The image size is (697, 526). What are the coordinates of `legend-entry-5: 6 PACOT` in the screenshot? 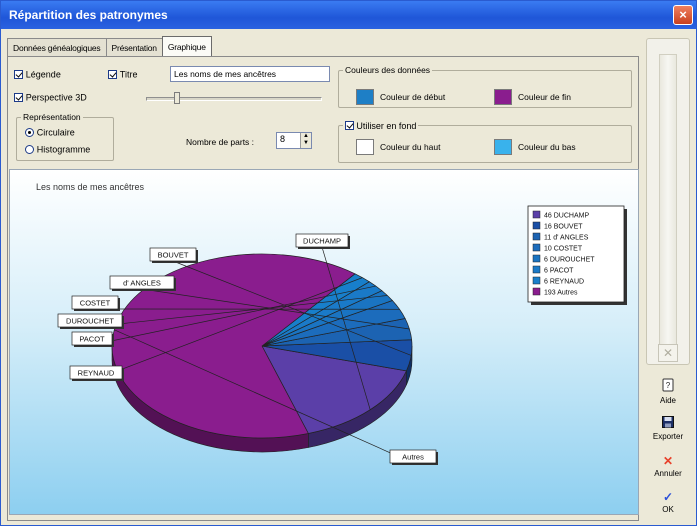 It's located at (559, 271).